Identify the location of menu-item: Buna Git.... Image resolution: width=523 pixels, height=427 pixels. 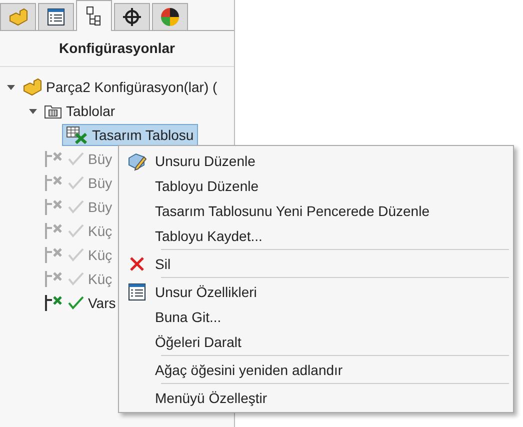
(316, 316).